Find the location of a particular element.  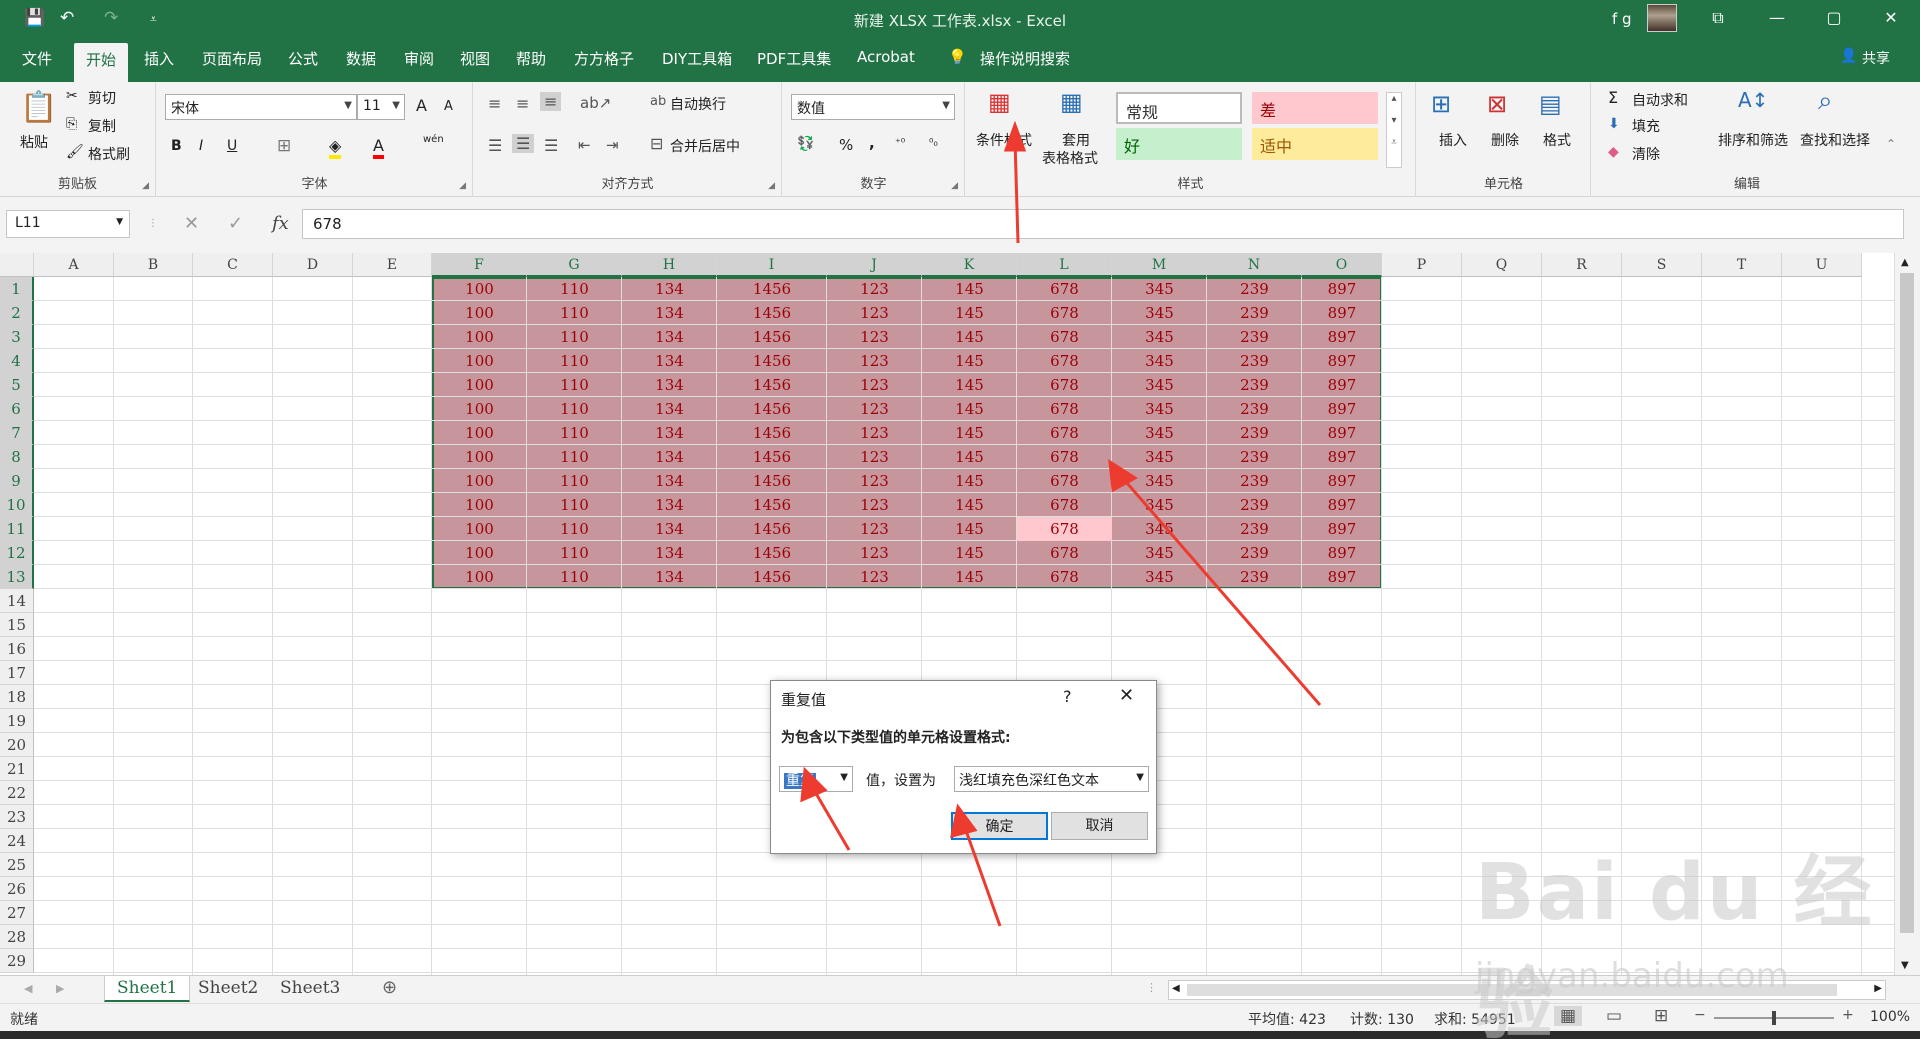

orientation-icon: ab↗ is located at coordinates (595, 103).